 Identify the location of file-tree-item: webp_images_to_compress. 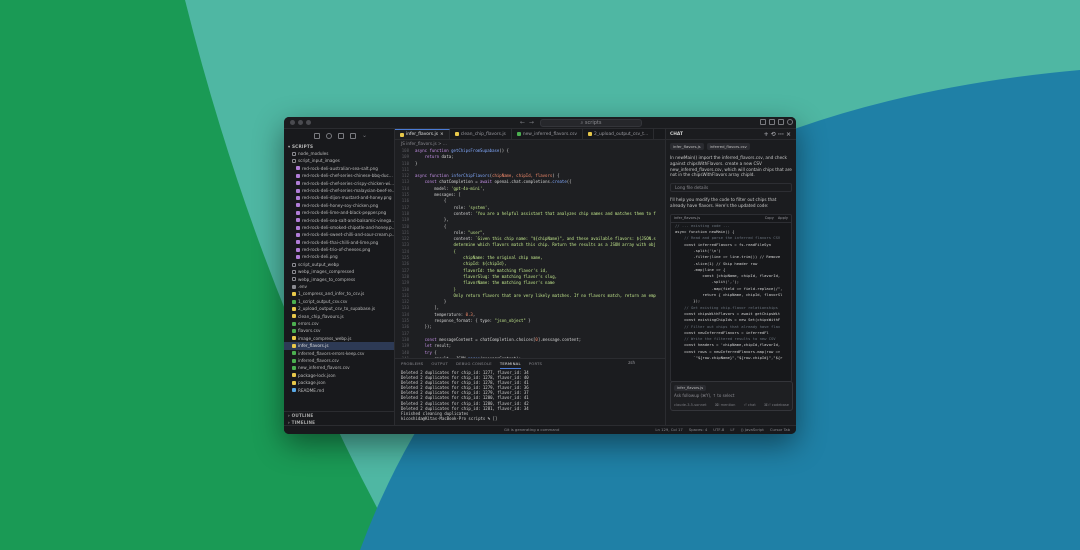
(339, 279).